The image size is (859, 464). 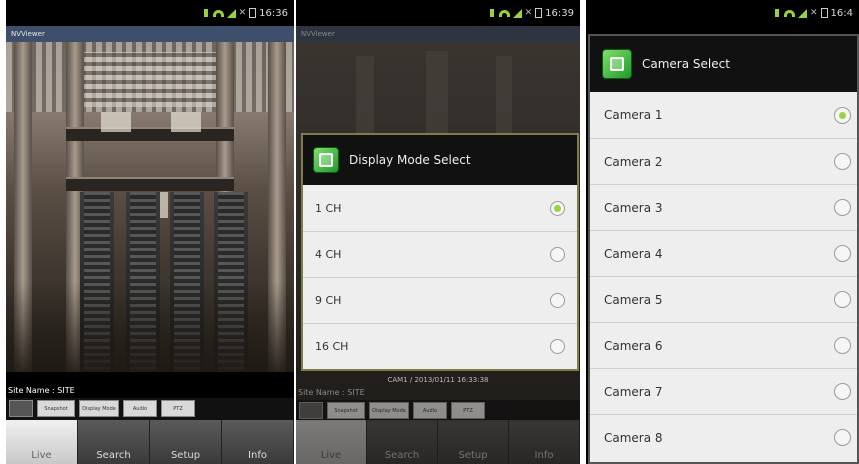 What do you see at coordinates (438, 380) in the screenshot?
I see `camera-info-overlay: CAM1 / 2013/01/11 16:33:38` at bounding box center [438, 380].